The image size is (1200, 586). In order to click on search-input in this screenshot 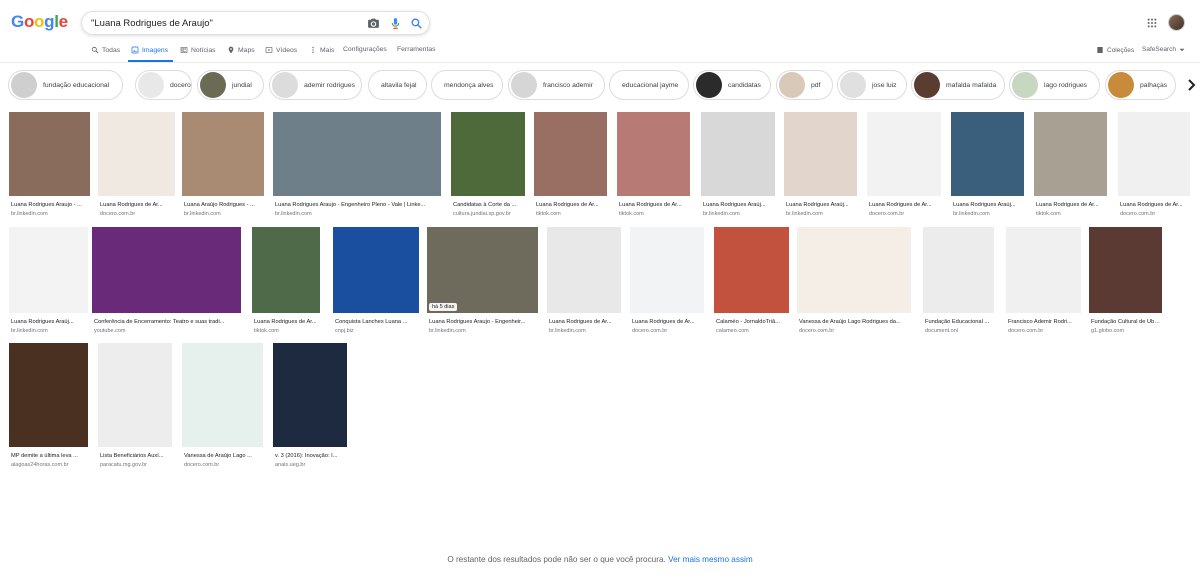, I will do `click(226, 23)`.